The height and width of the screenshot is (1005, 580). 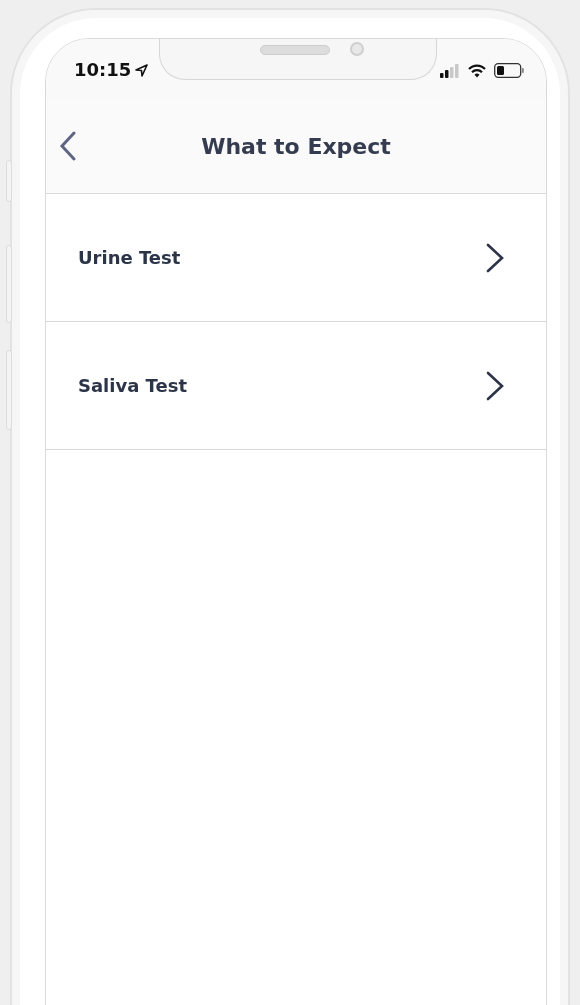 I want to click on signal-icon, so click(x=450, y=70).